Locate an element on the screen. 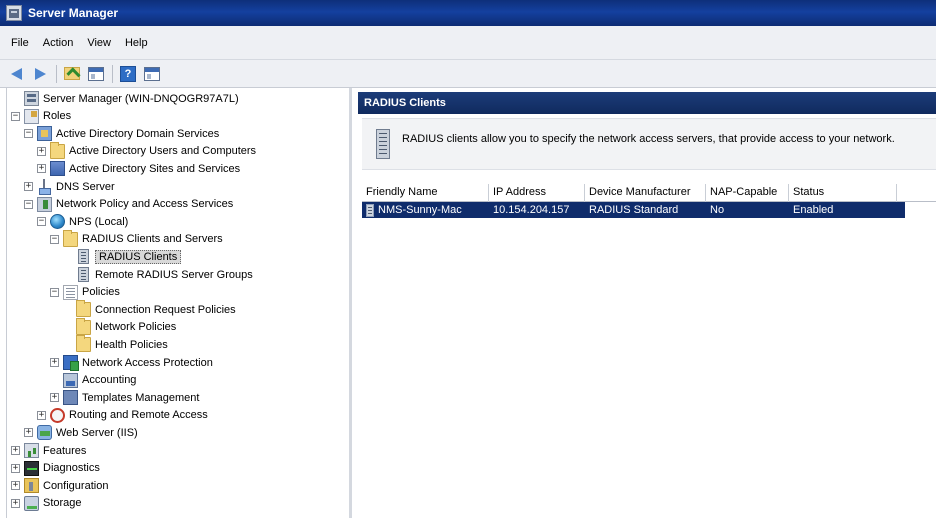 This screenshot has width=936, height=518. tree-node-label: RADIUS Clients and Servers is located at coordinates (152, 239).